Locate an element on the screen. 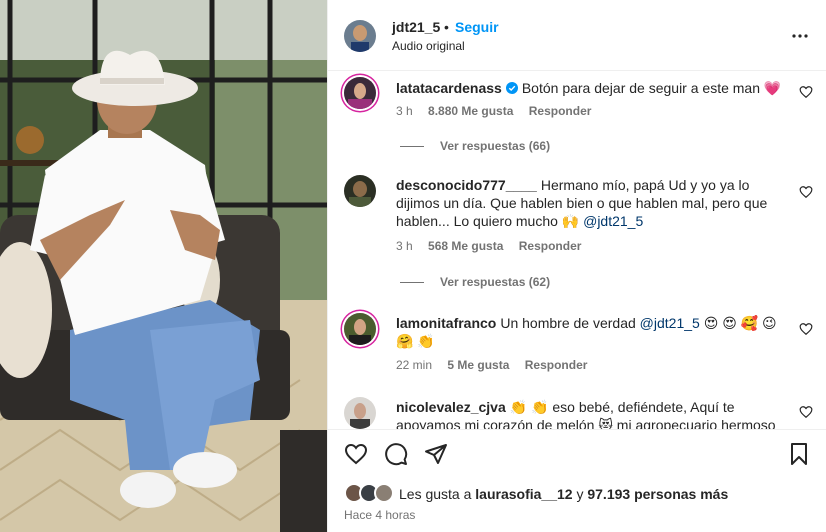  post-timestamp: Hace 4 horas is located at coordinates (379, 515).